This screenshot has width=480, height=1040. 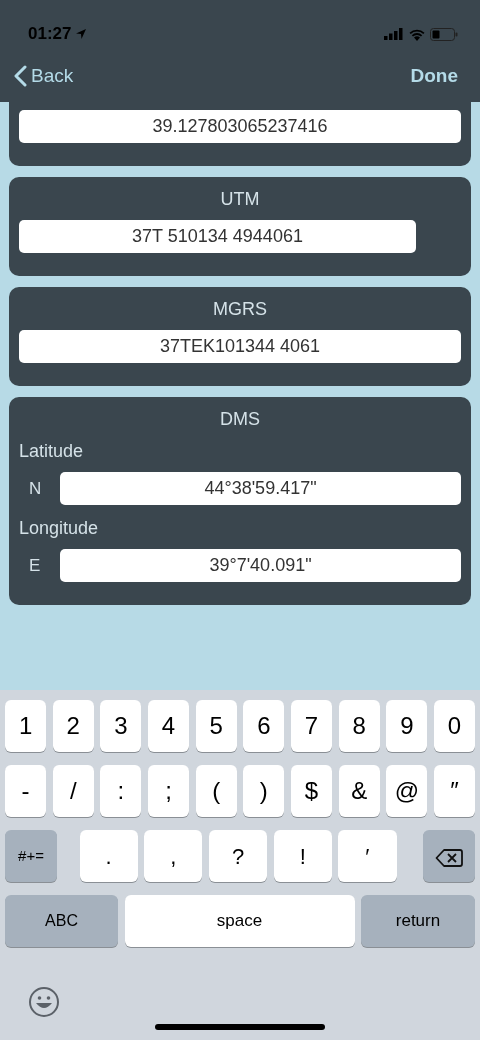 I want to click on key: 5, so click(x=216, y=726).